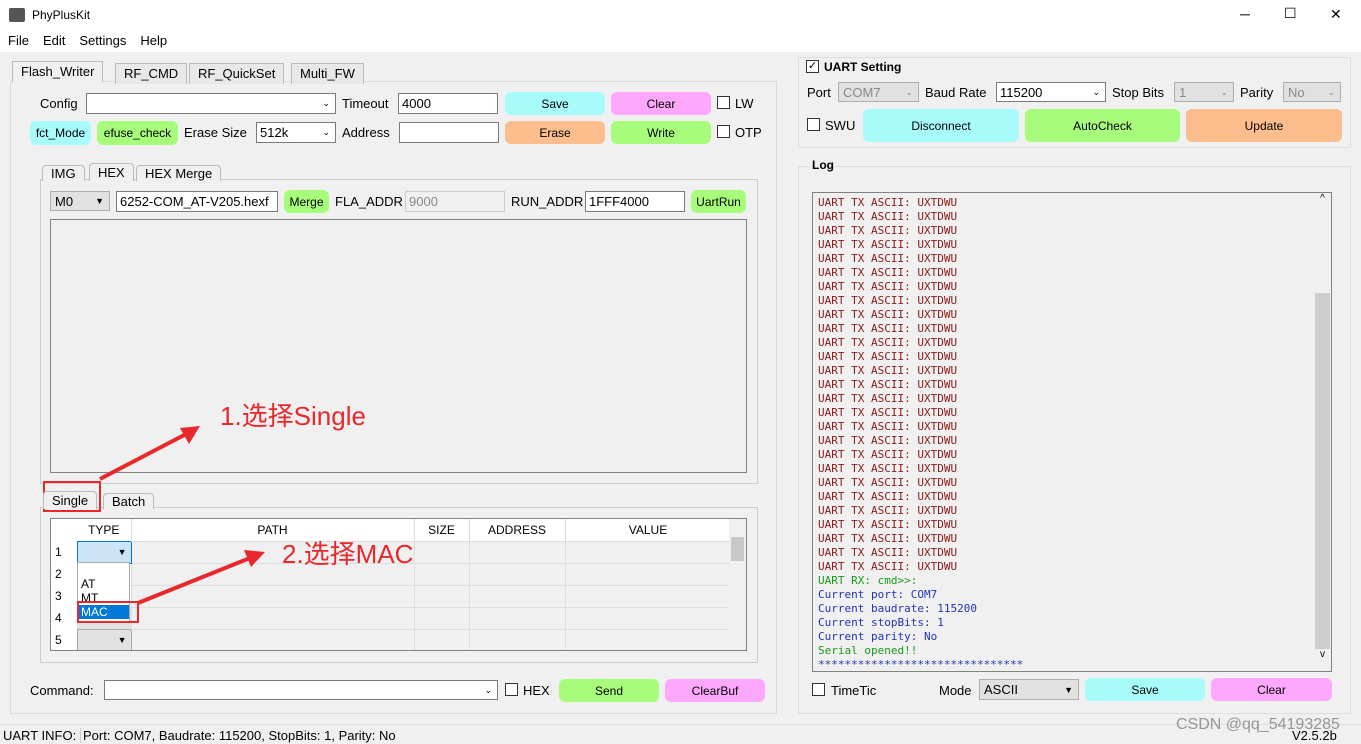  What do you see at coordinates (145, 455) in the screenshot?
I see `arrow-to-single` at bounding box center [145, 455].